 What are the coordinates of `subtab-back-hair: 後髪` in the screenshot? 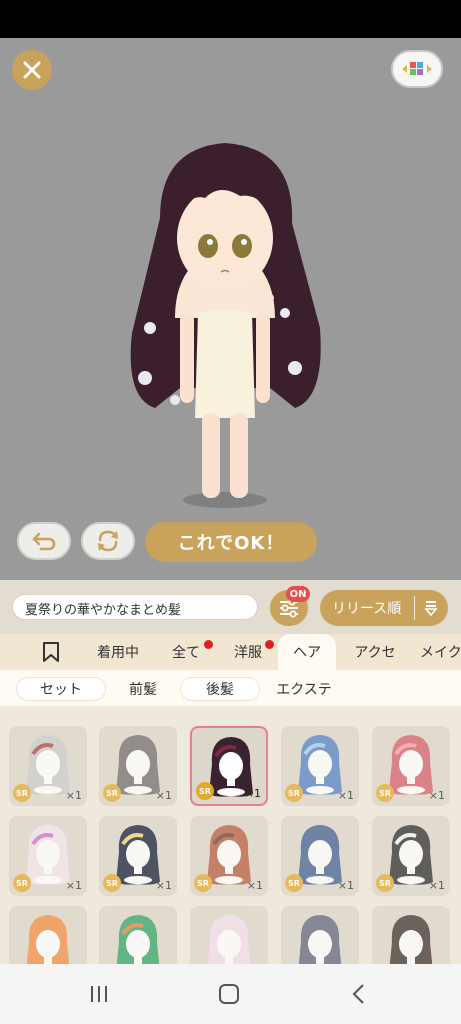 It's located at (220, 689).